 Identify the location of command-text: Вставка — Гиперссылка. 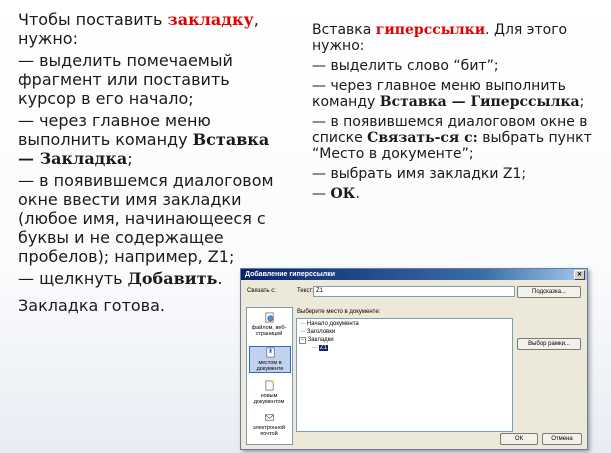
(479, 102).